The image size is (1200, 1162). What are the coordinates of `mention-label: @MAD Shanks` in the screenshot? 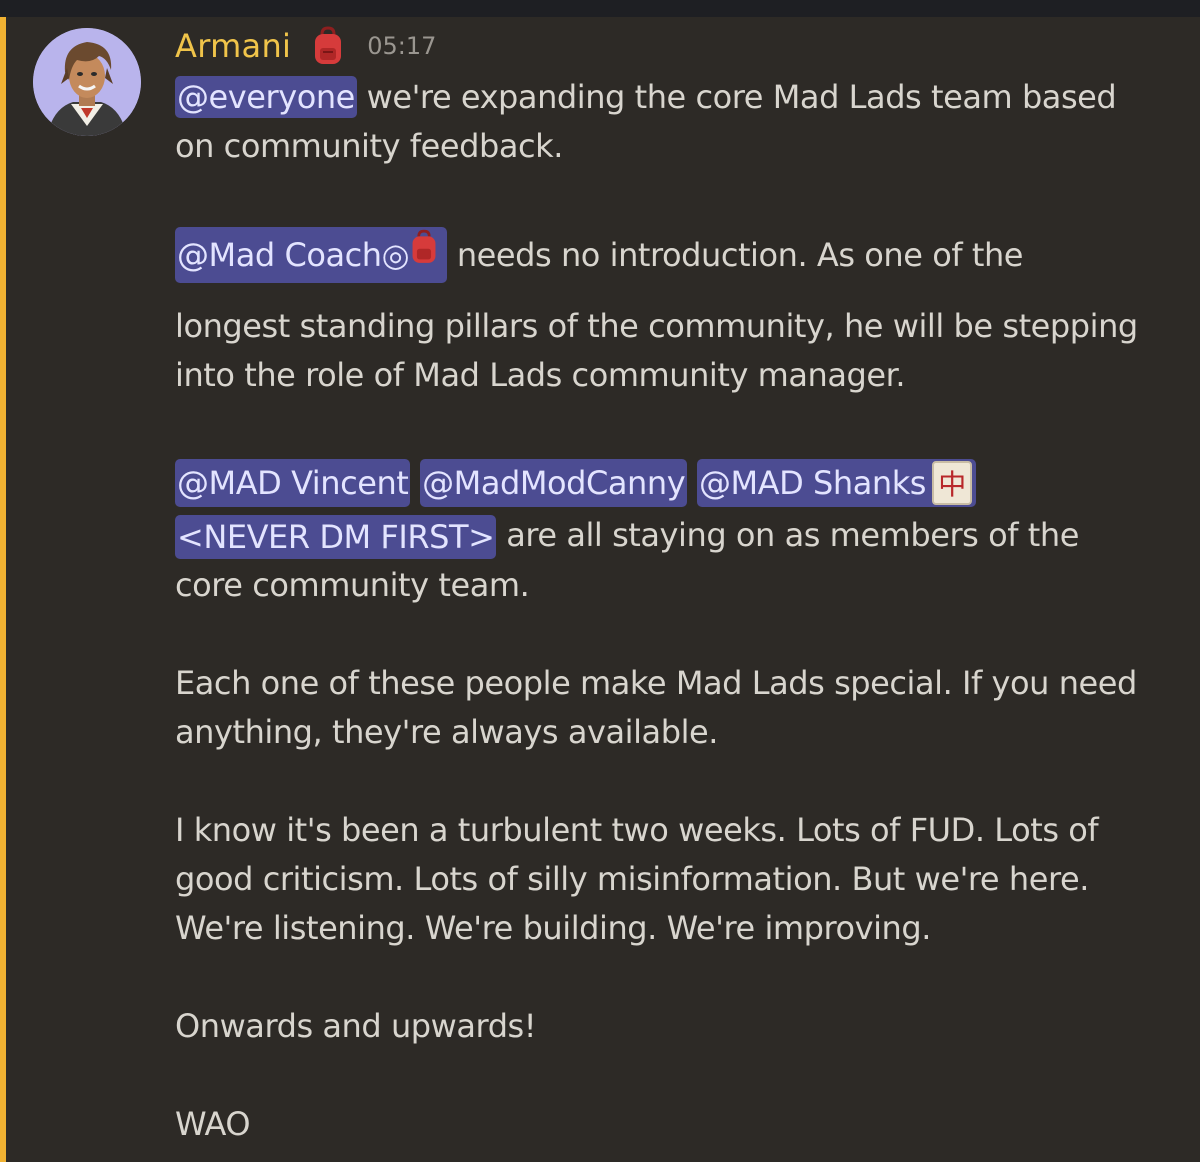 It's located at (812, 483).